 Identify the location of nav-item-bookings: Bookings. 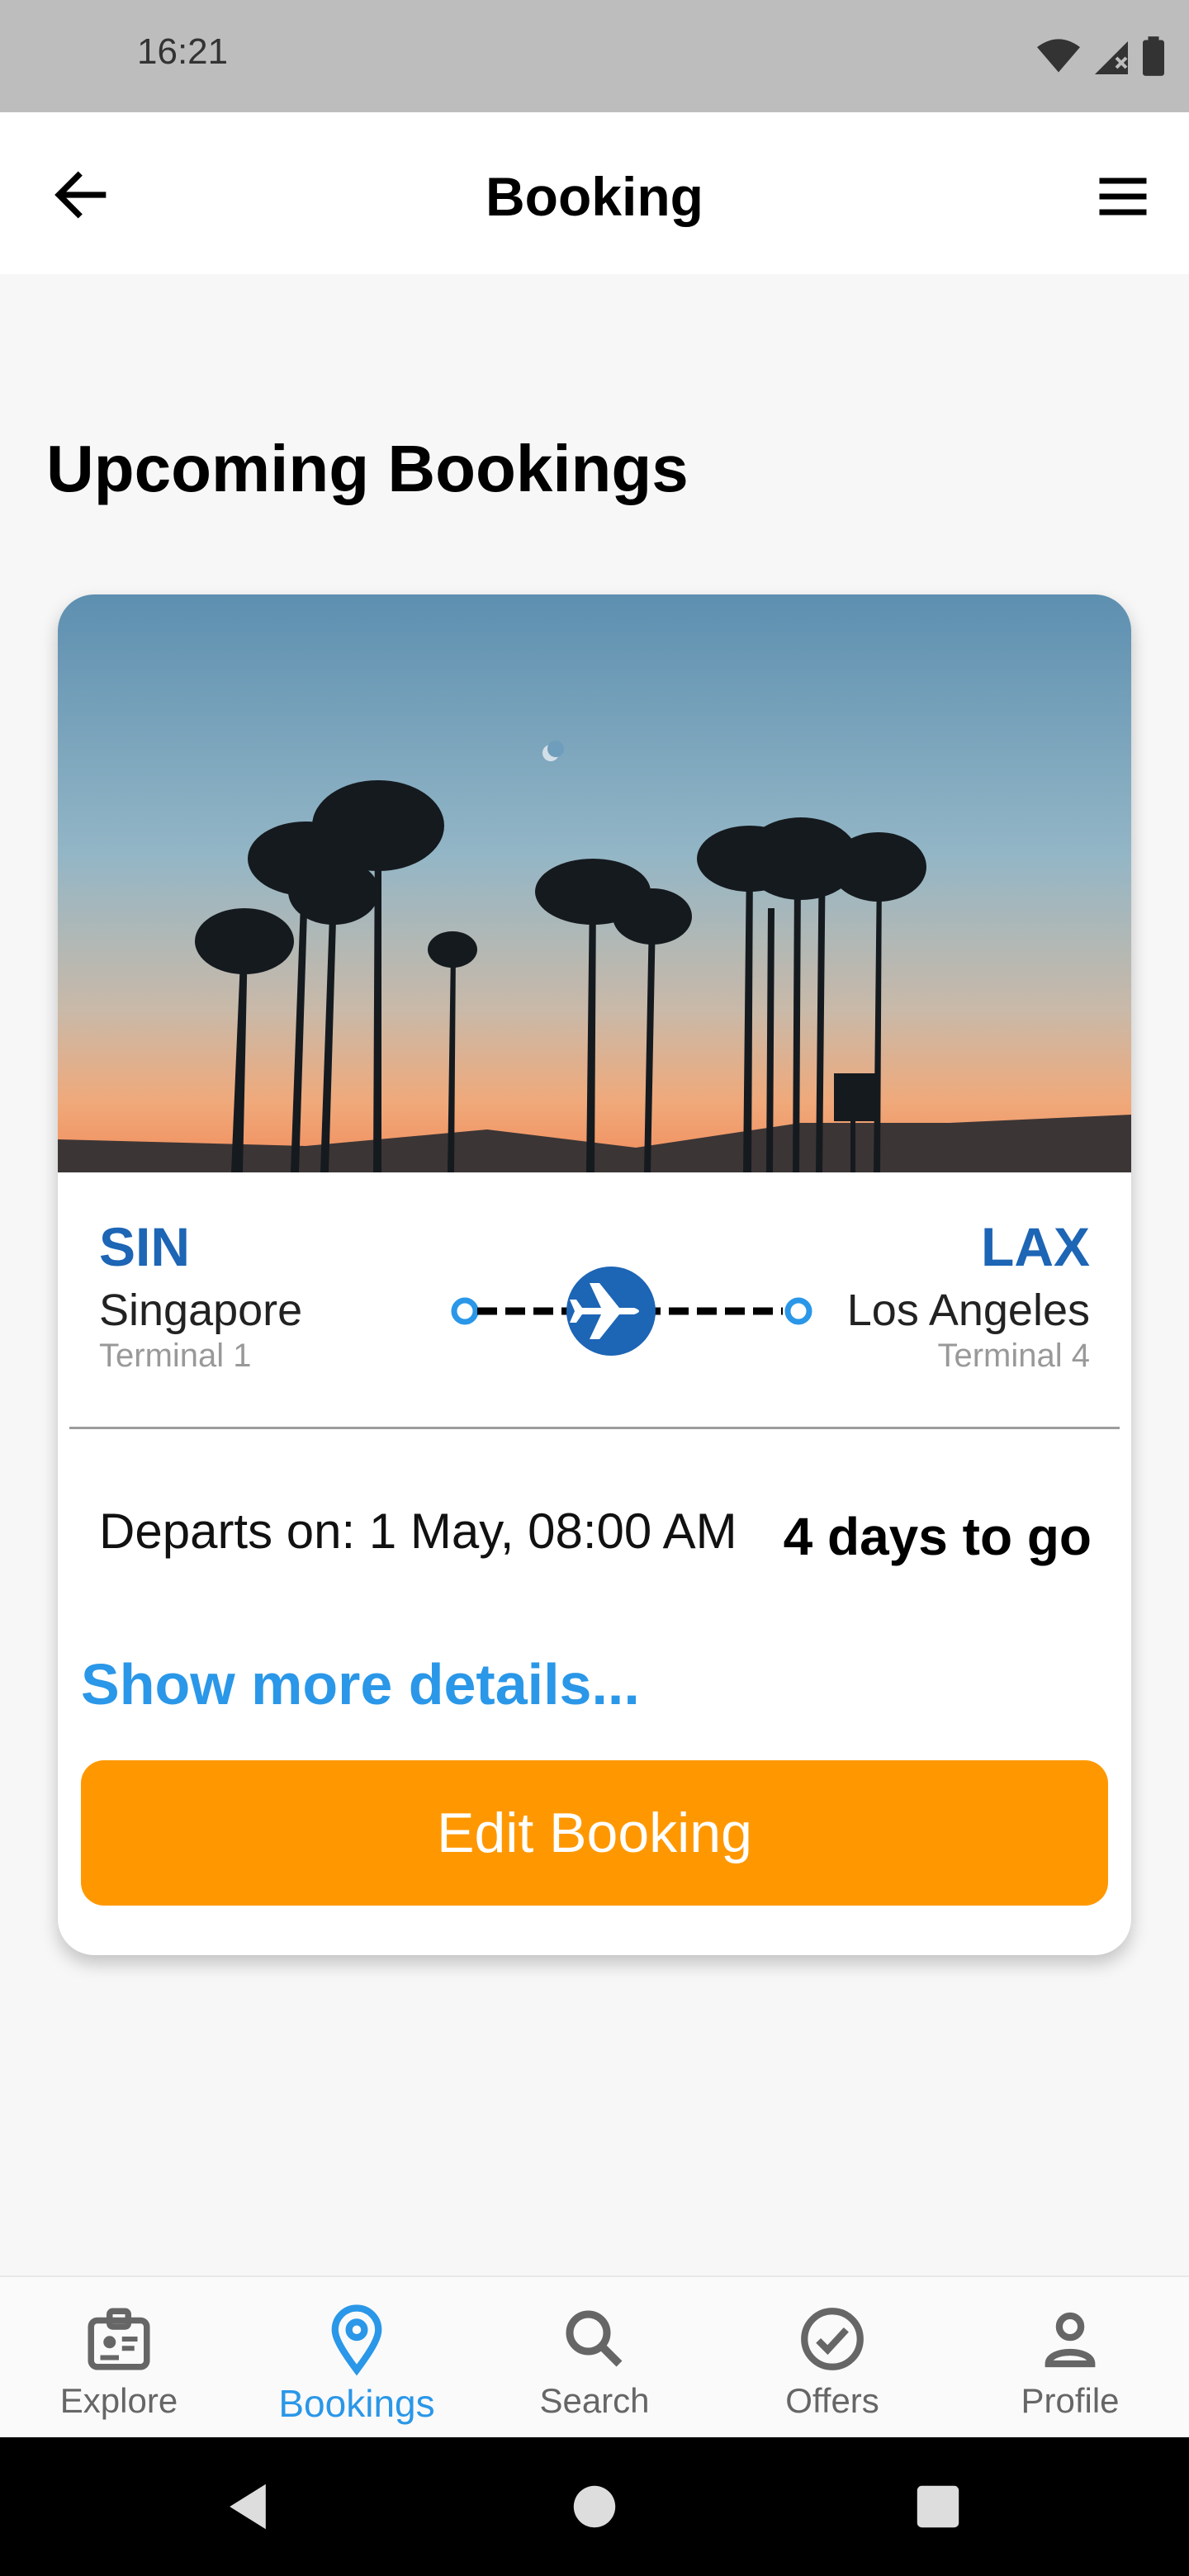
(357, 2358).